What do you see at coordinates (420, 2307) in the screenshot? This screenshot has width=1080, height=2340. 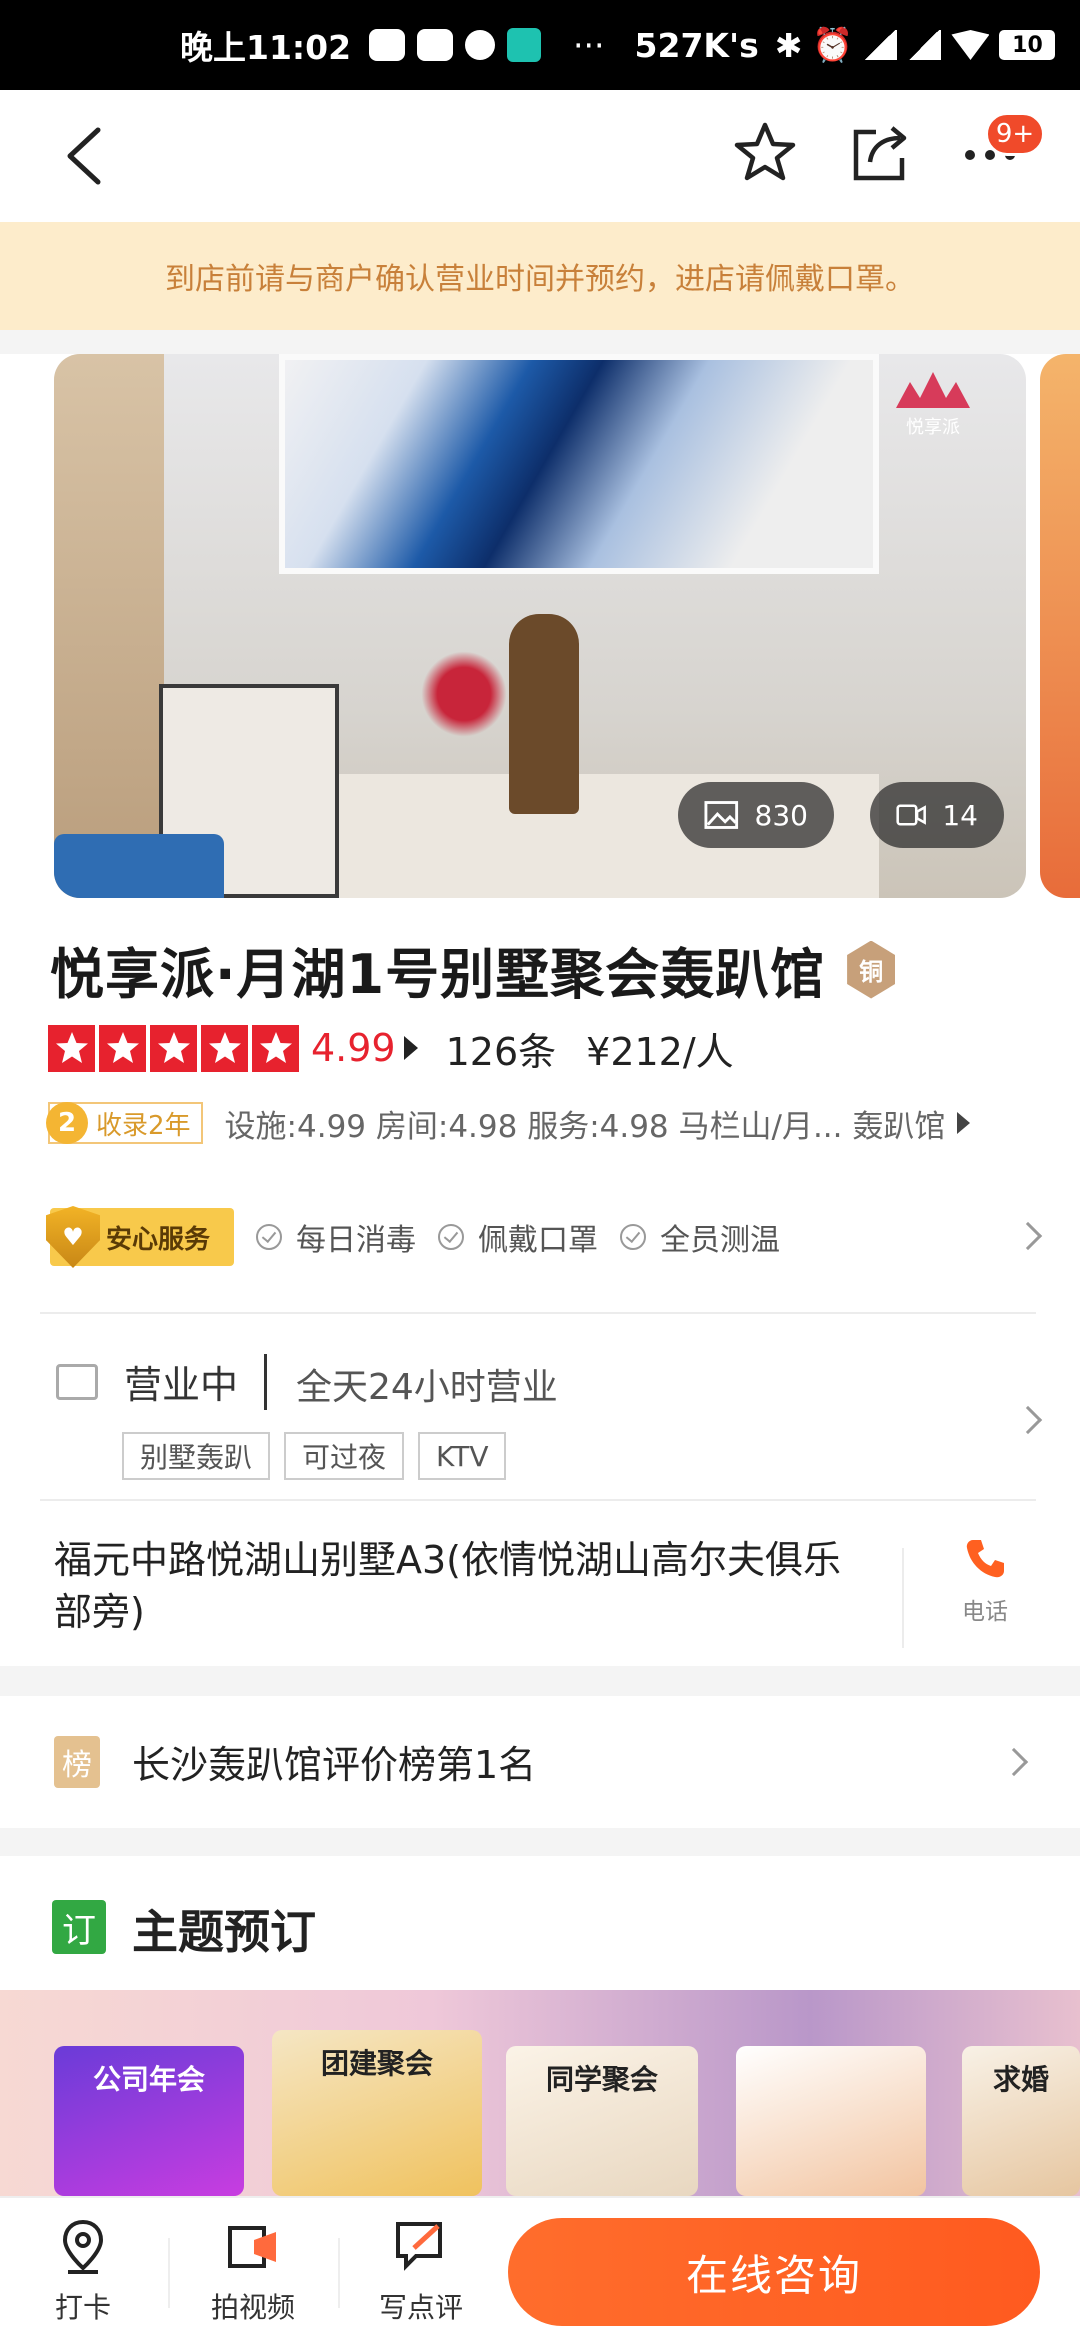 I see `write-review-label: 写点评` at bounding box center [420, 2307].